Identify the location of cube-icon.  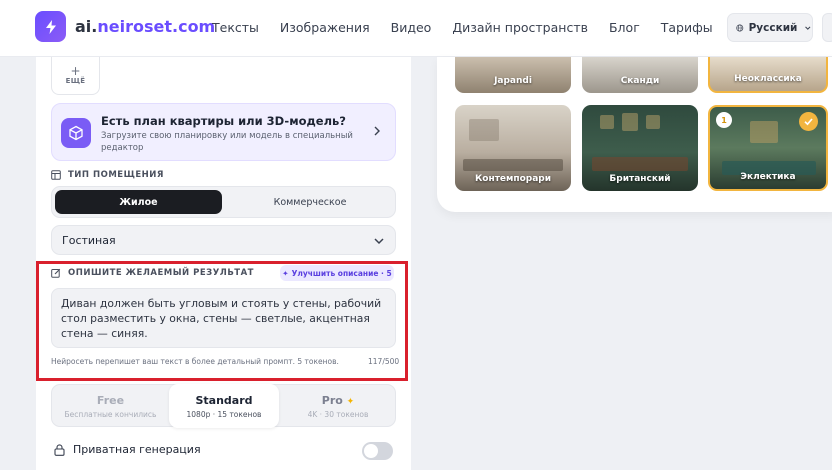
(76, 133).